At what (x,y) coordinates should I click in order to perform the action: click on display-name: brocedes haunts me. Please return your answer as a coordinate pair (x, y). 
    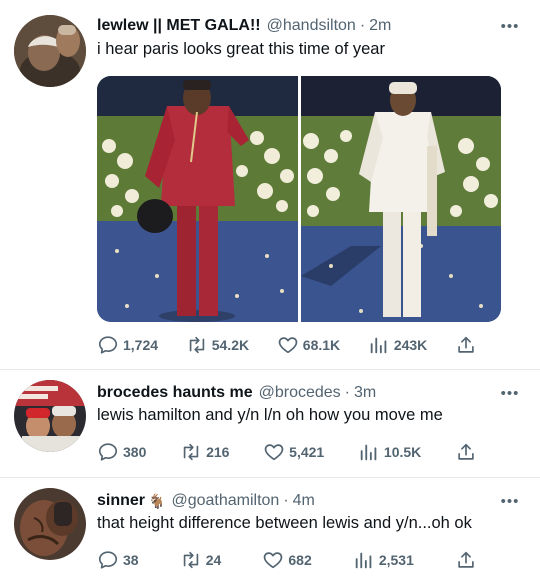
    Looking at the image, I should click on (175, 393).